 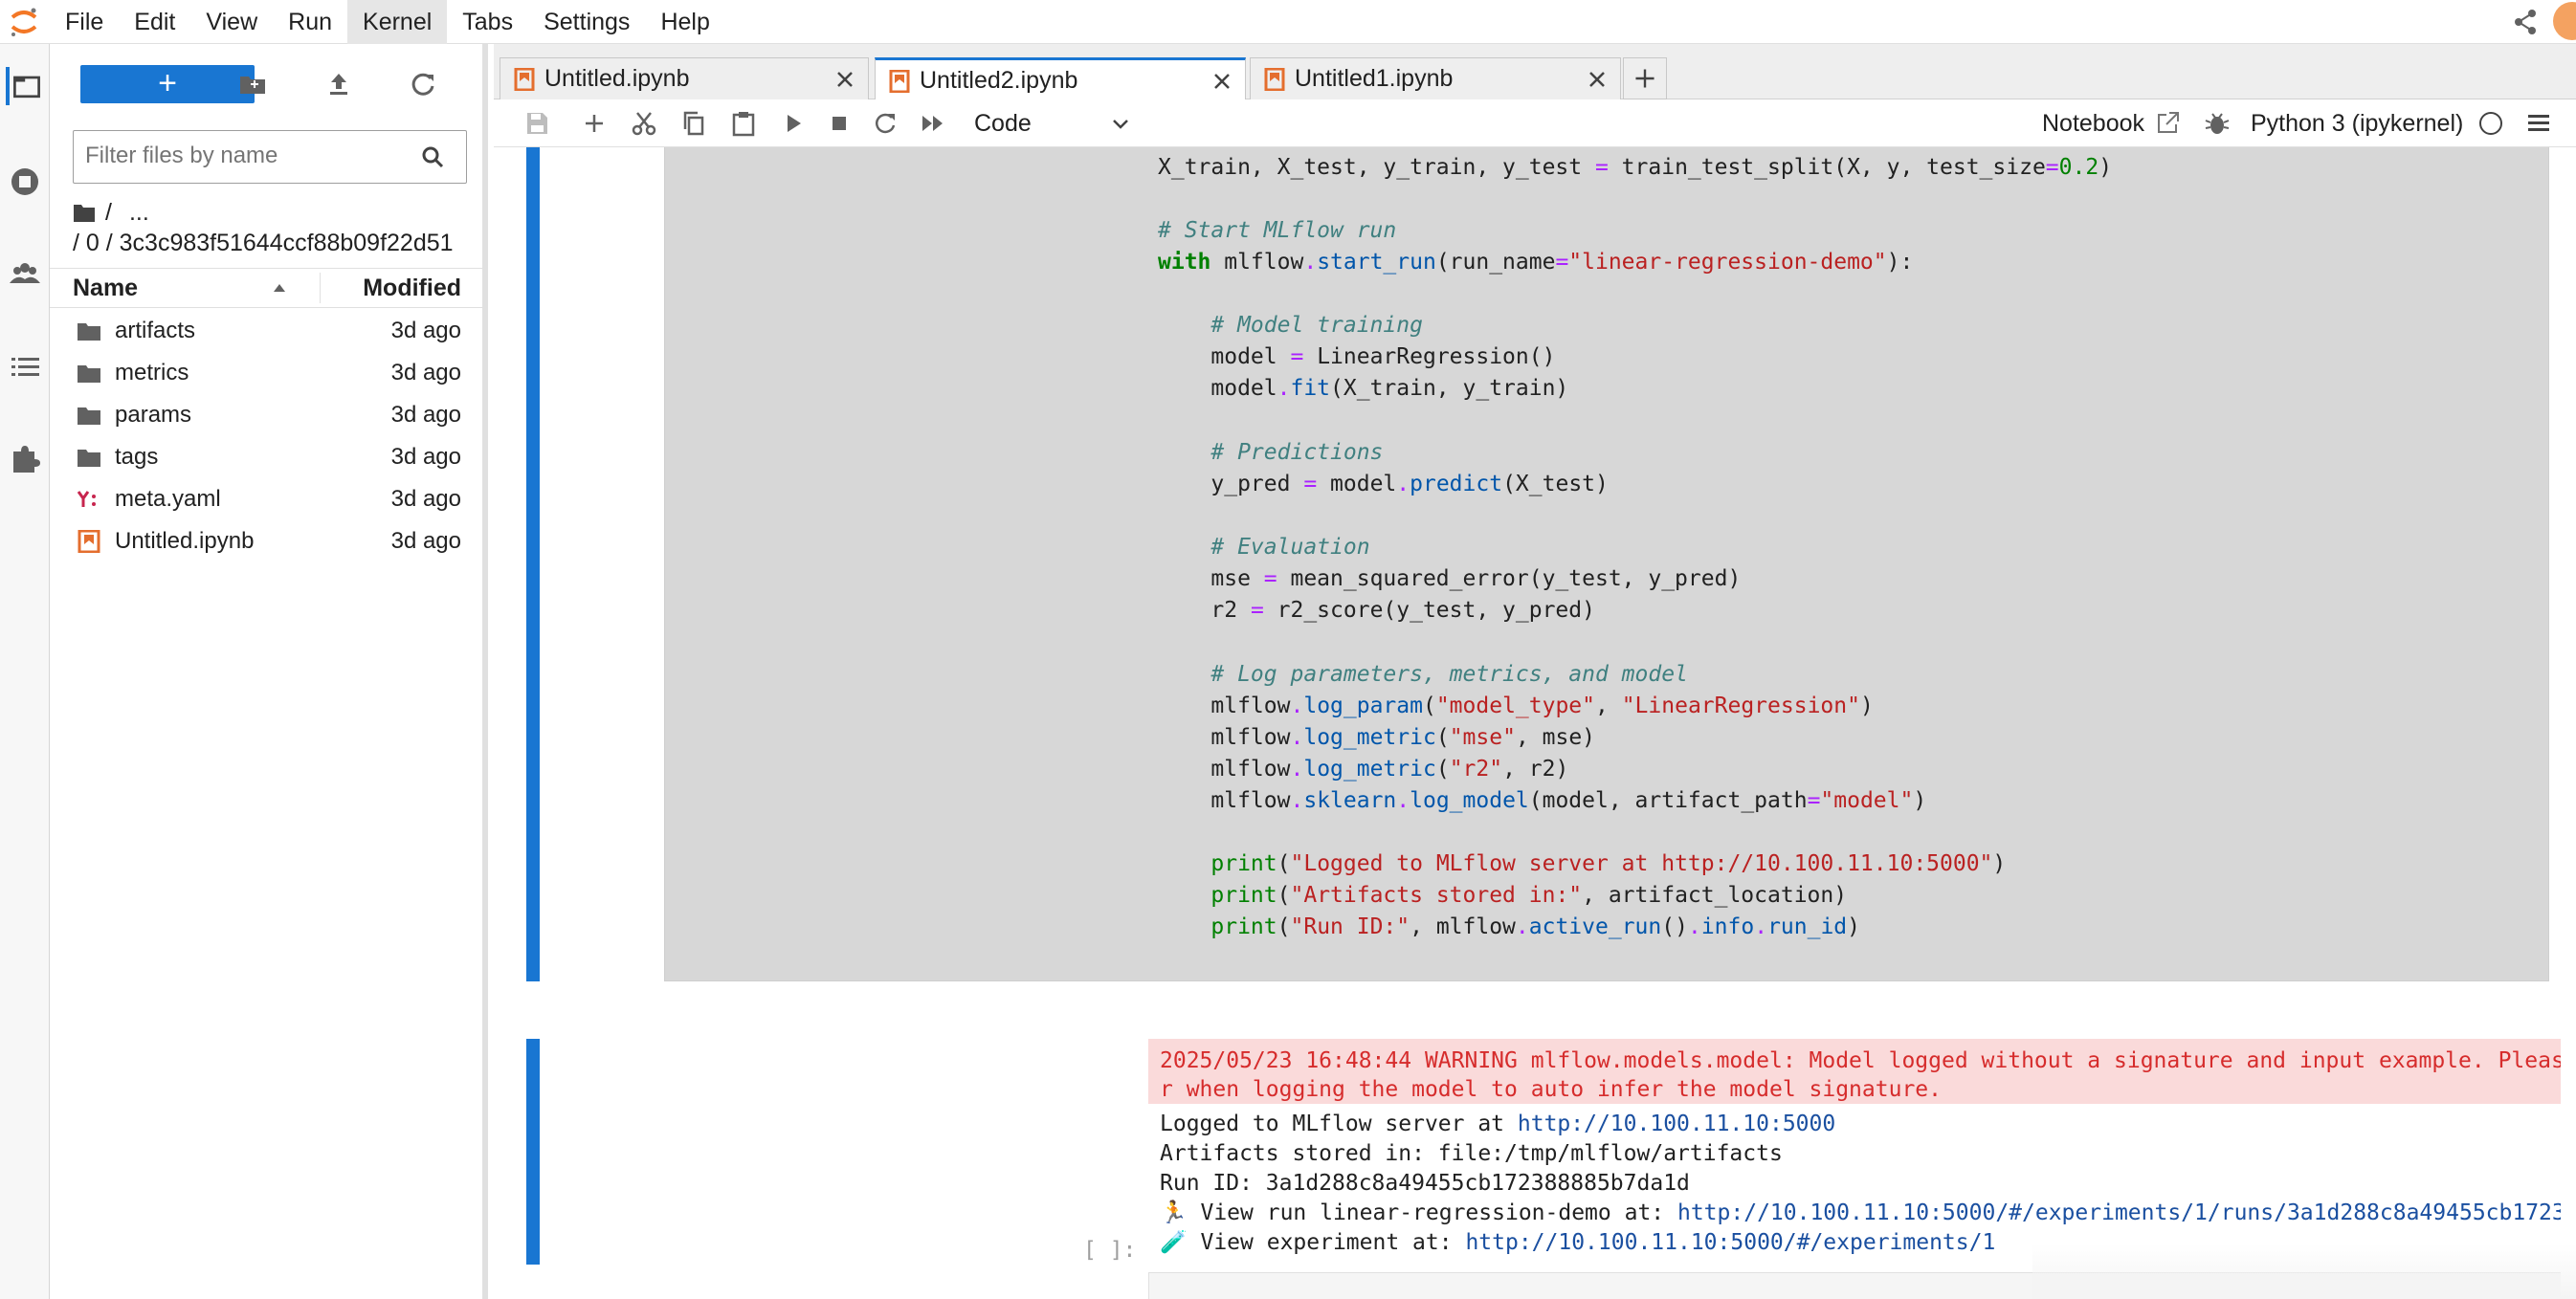 I want to click on code-line: model = LinearRegression(), so click(x=1357, y=357).